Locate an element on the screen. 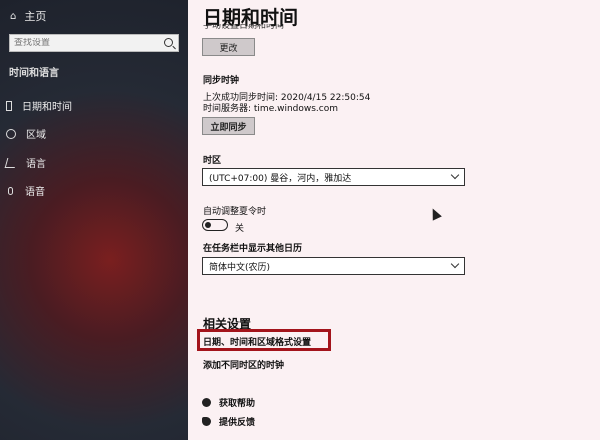 Image resolution: width=600 pixels, height=440 pixels. dst-state: 关 is located at coordinates (240, 229).